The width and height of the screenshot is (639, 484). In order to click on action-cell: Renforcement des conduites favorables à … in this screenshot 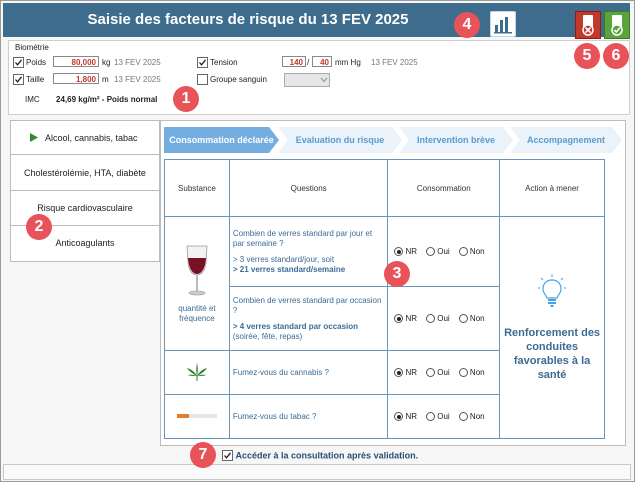, I will do `click(552, 327)`.